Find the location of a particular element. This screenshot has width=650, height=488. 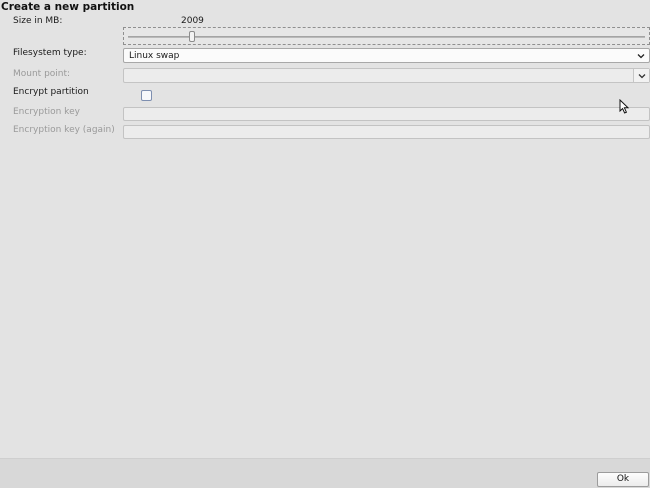

filesystem-type-label: Filesystem type: is located at coordinates (50, 53).